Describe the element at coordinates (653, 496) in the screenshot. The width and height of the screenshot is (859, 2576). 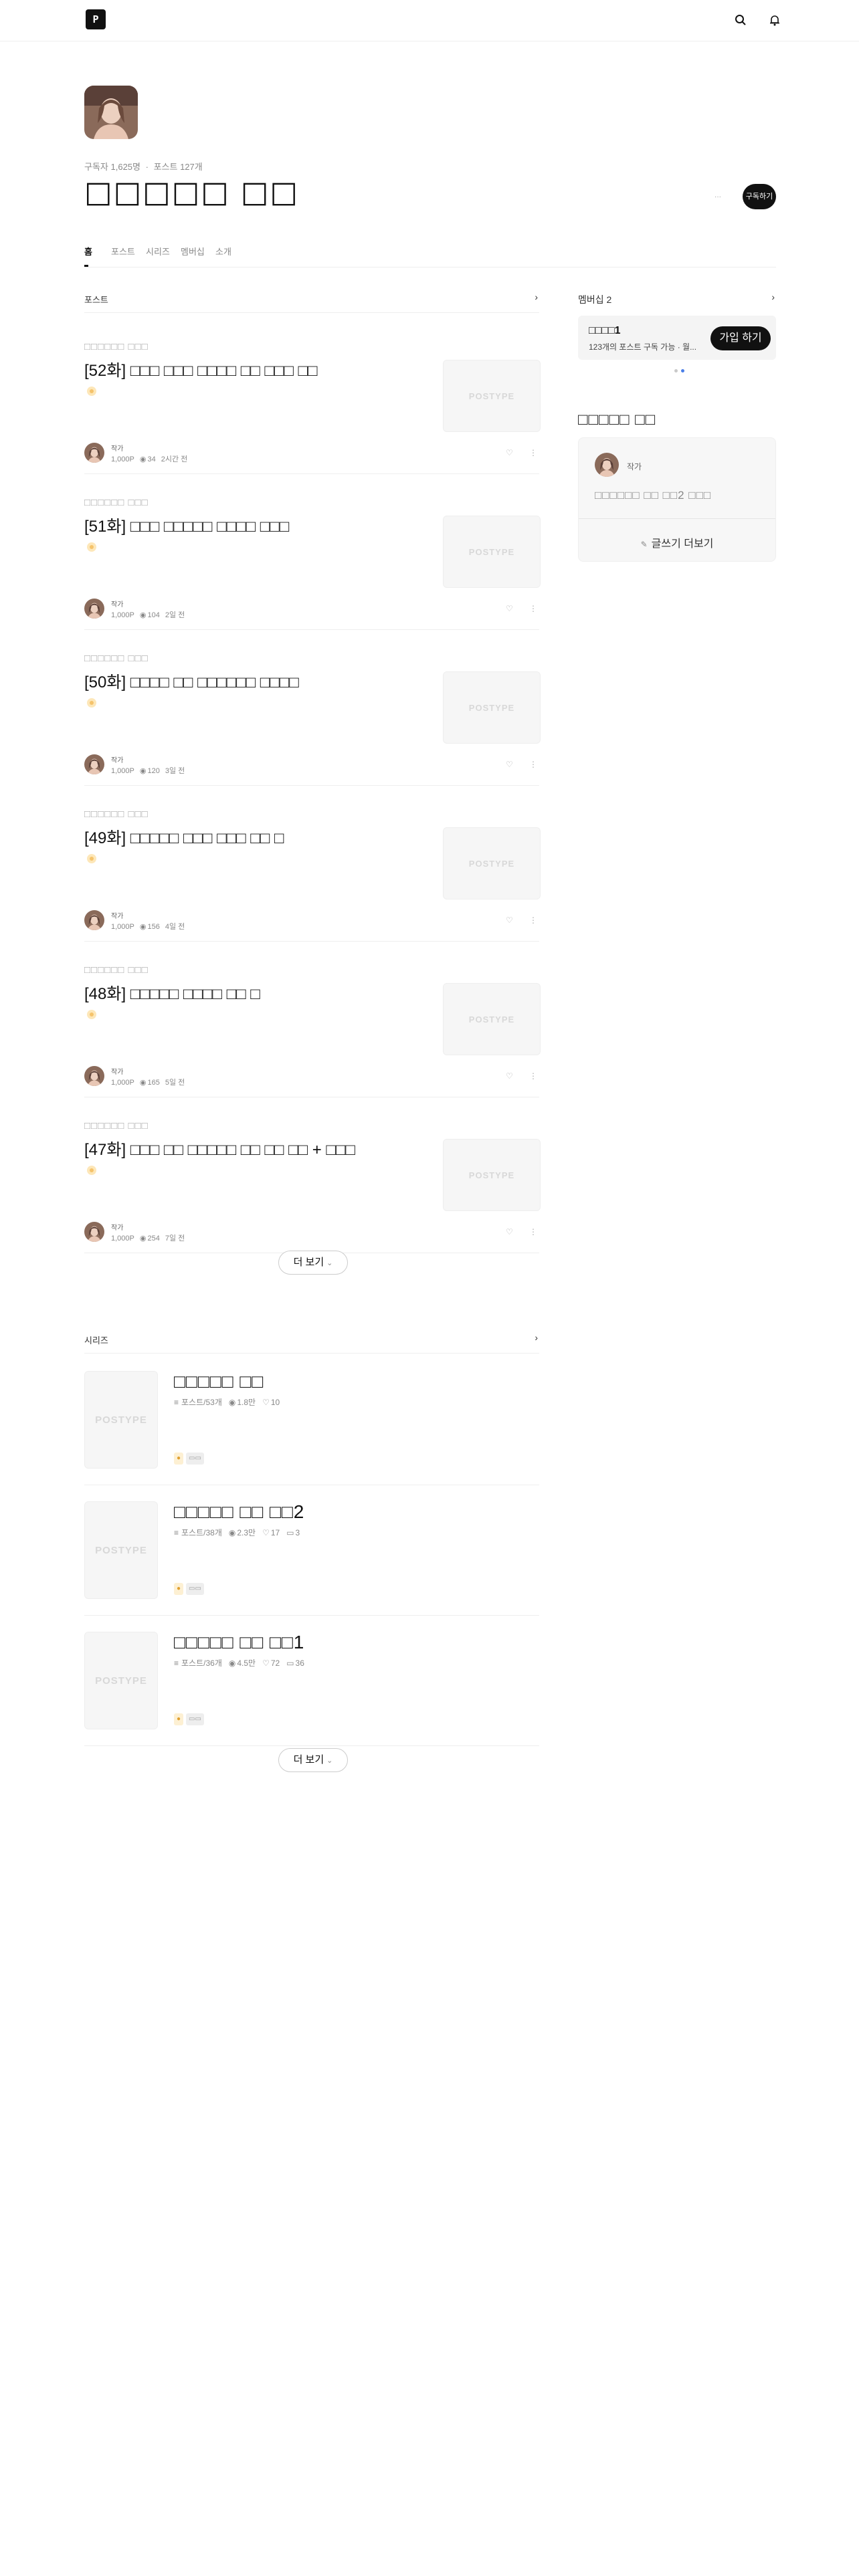
I see `community-post-text: □□□□□□ □□ □□2 □□□` at that location.